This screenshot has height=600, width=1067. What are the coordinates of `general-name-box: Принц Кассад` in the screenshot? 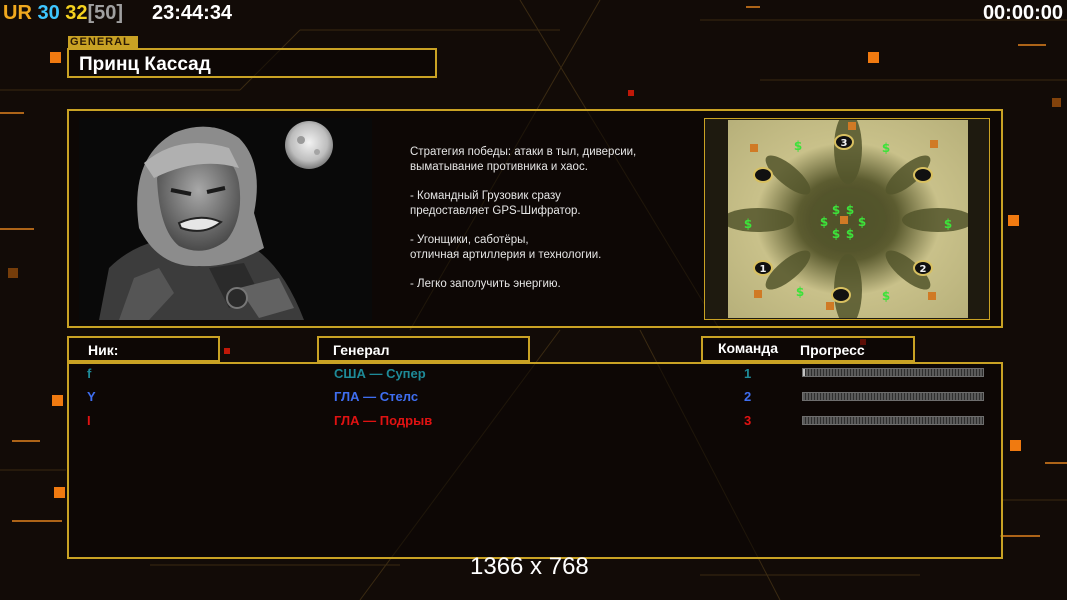 It's located at (252, 63).